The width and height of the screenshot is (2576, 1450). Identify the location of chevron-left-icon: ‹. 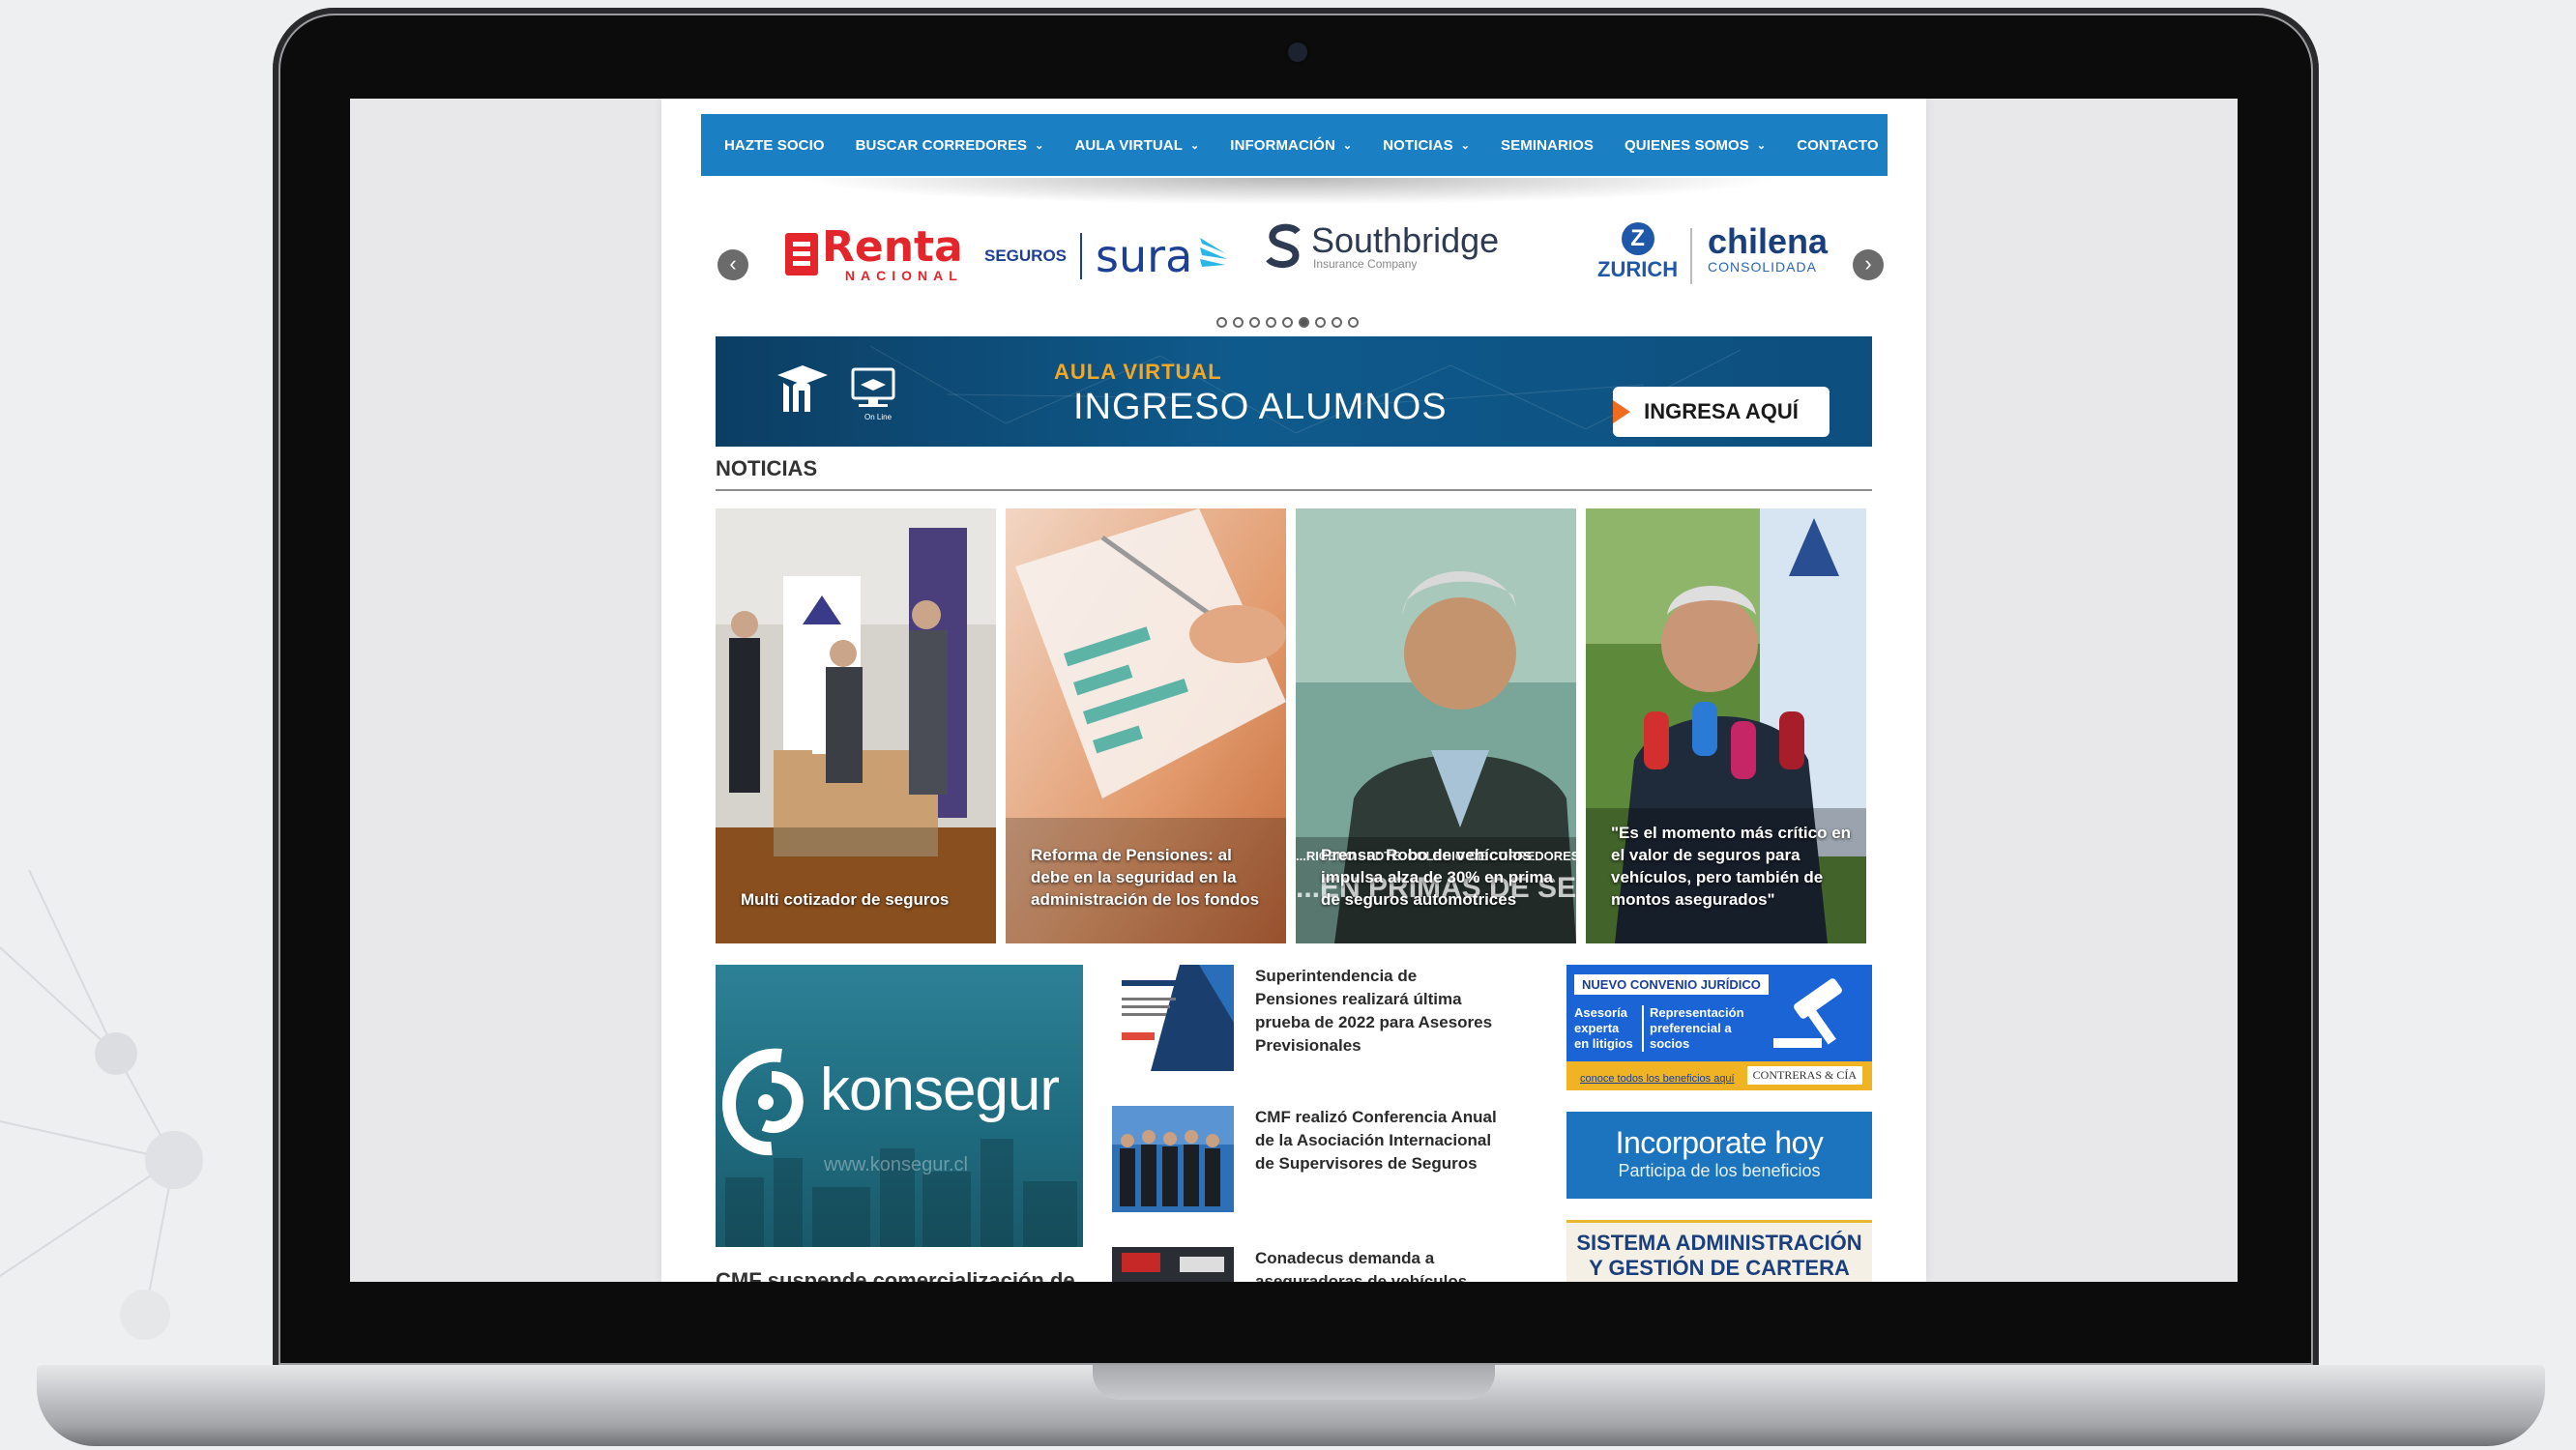
(733, 263).